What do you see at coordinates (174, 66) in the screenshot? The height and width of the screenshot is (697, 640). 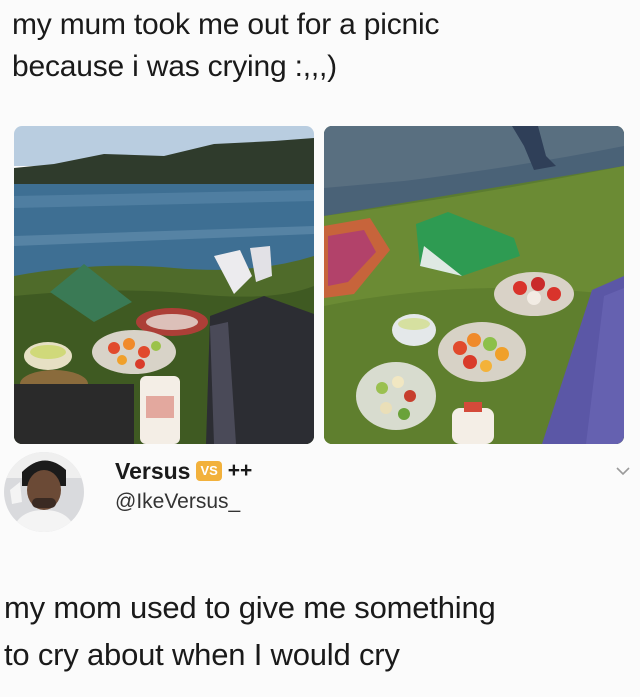 I see `caption-line-2: because i was crying :,,,)` at bounding box center [174, 66].